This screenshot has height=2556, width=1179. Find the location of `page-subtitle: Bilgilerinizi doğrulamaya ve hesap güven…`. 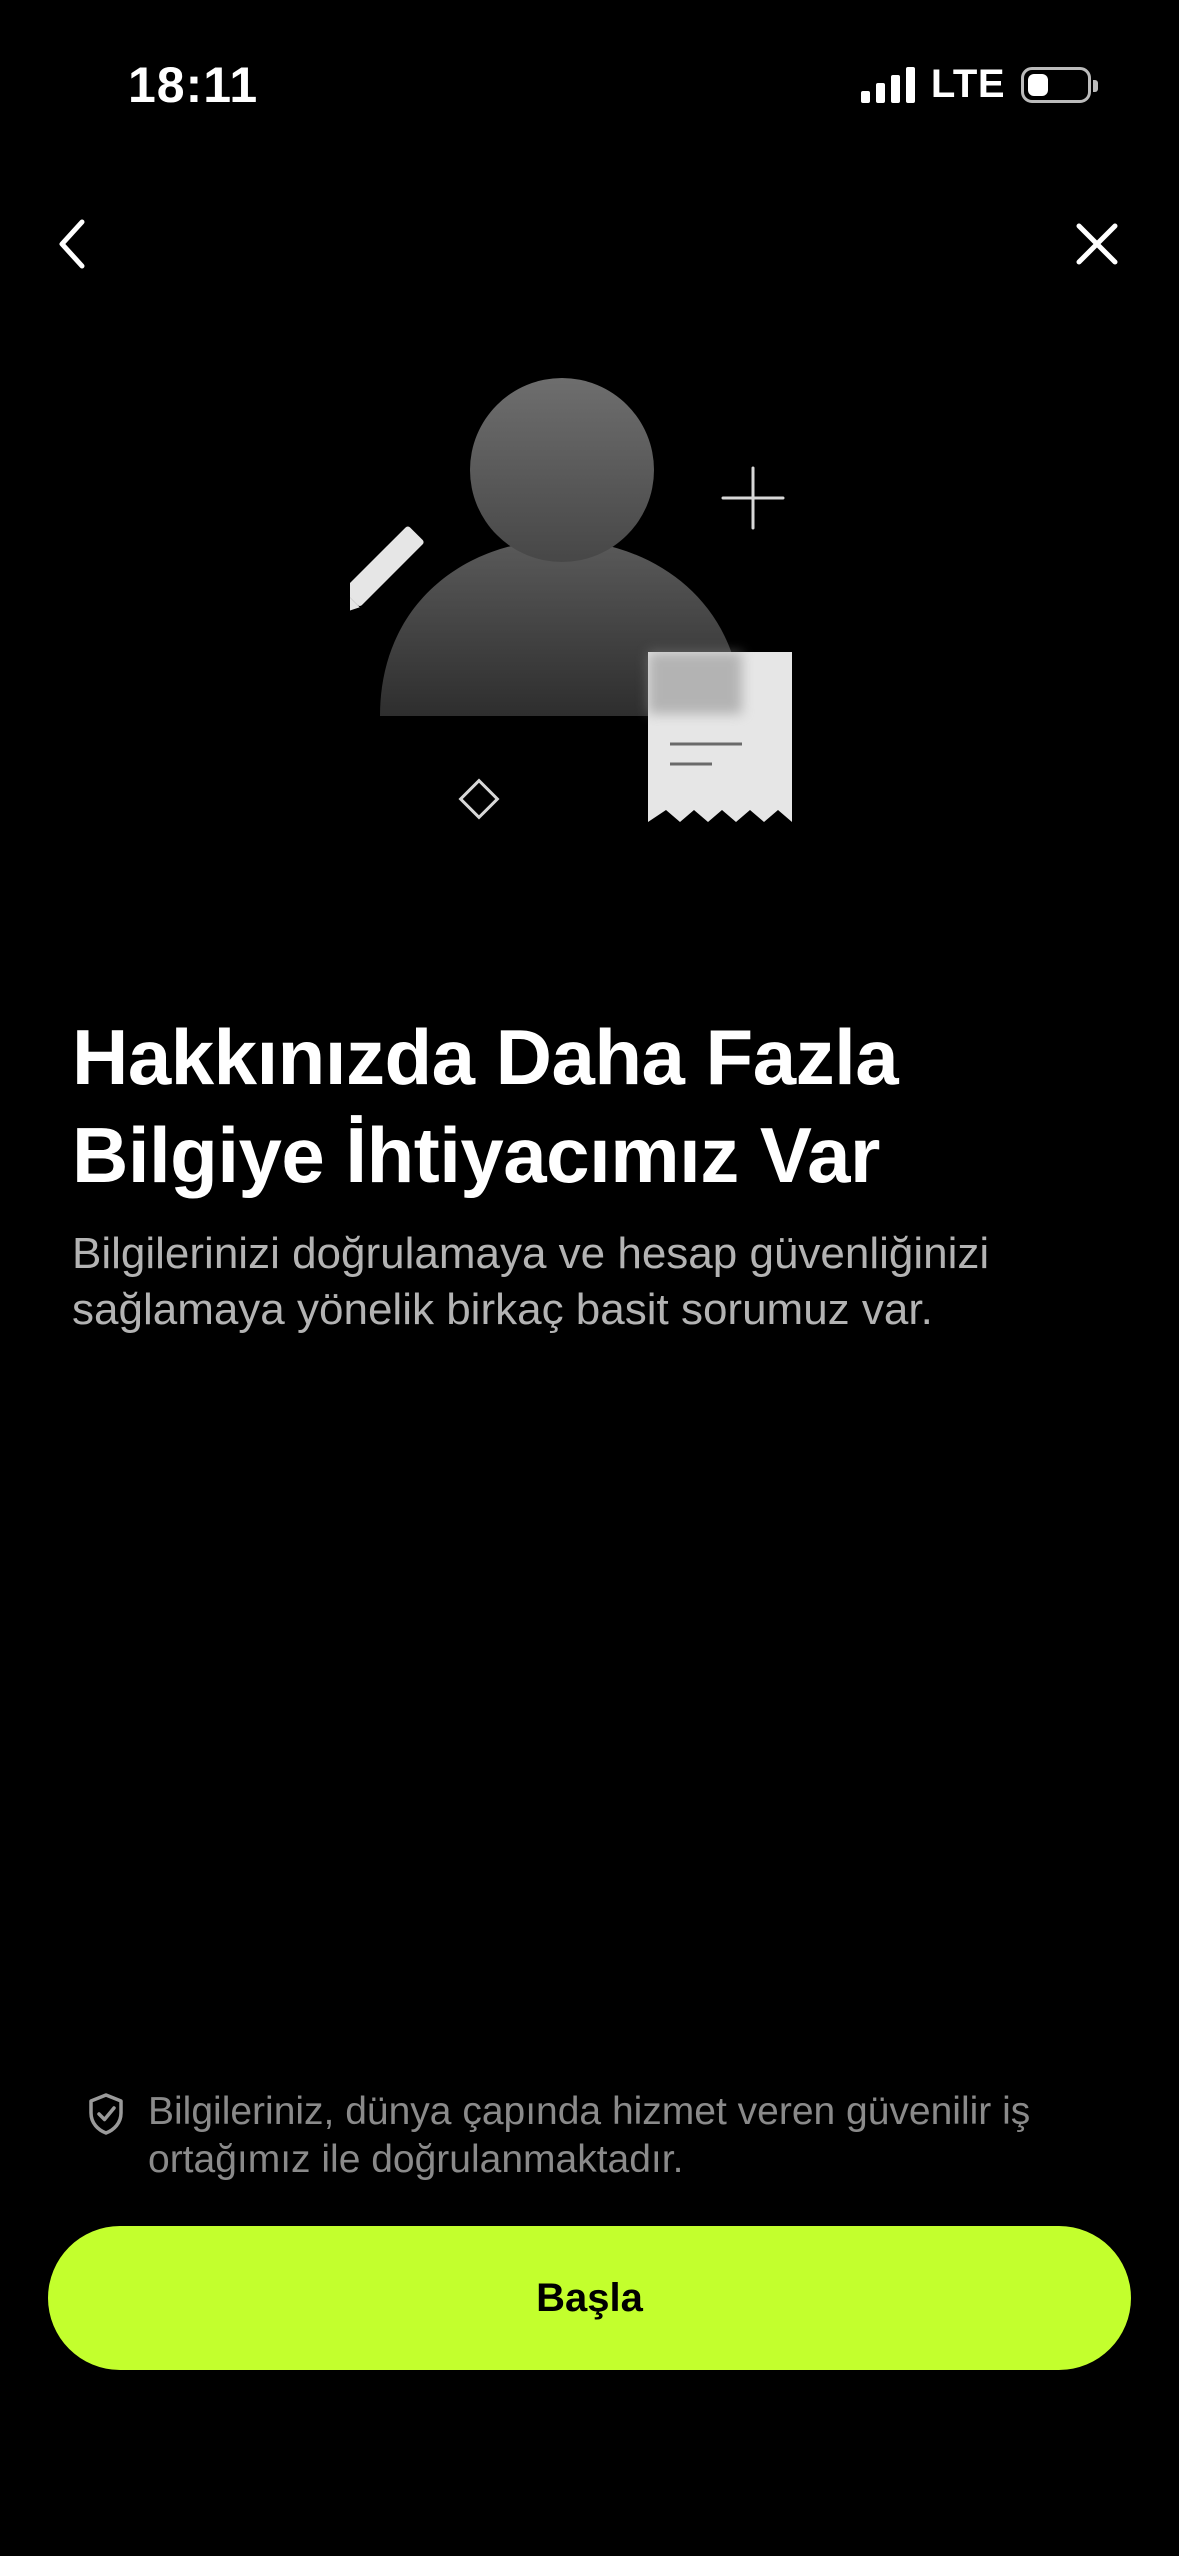

page-subtitle: Bilgilerinizi doğrulamaya ve hesap güven… is located at coordinates (531, 1281).